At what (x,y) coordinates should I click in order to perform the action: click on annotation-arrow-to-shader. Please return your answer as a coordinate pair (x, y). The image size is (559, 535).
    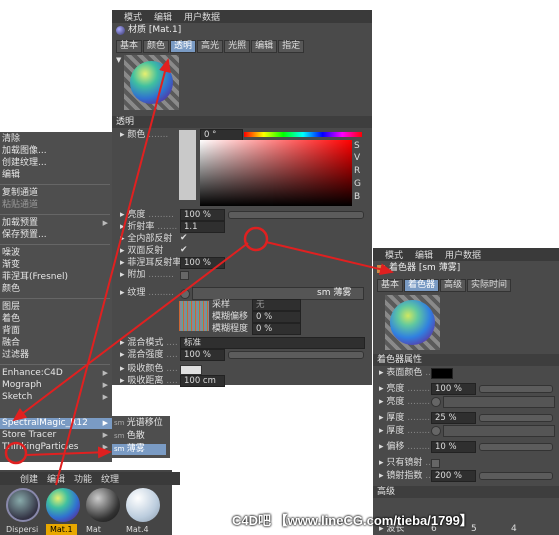
    Looking at the image, I should click on (329, 258).